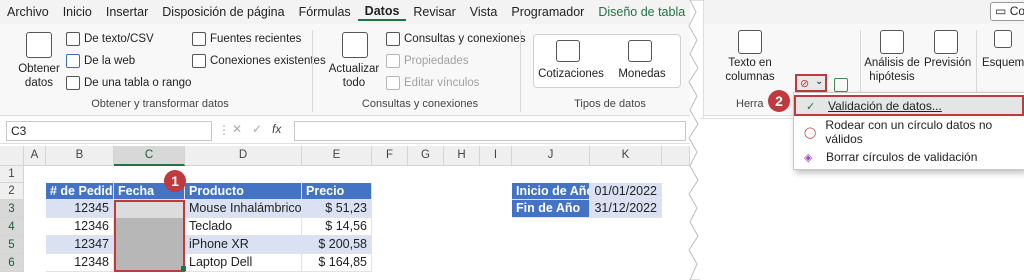 The image size is (1024, 280). Describe the element at coordinates (325, 12) in the screenshot. I see `tab-formulas: Fórmulas` at that location.